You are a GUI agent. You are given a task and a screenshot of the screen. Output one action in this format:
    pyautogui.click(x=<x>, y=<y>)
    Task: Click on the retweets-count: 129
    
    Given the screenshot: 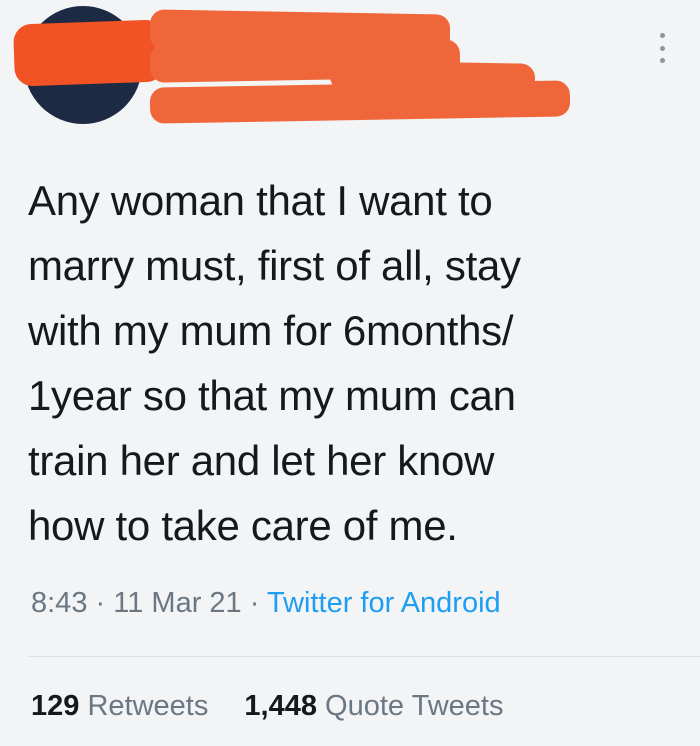 What is the action you would take?
    pyautogui.click(x=55, y=706)
    